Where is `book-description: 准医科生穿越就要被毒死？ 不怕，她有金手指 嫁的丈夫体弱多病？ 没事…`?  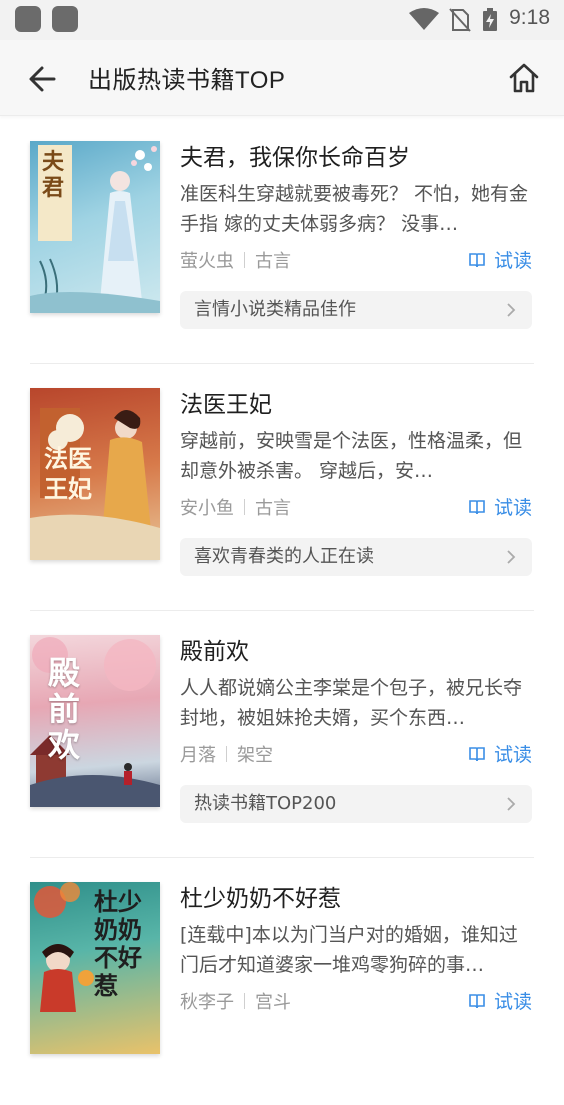
book-description: 准医科生穿越就要被毒死？ 不怕，她有金手指 嫁的丈夫体弱多病？ 没事… is located at coordinates (354, 209).